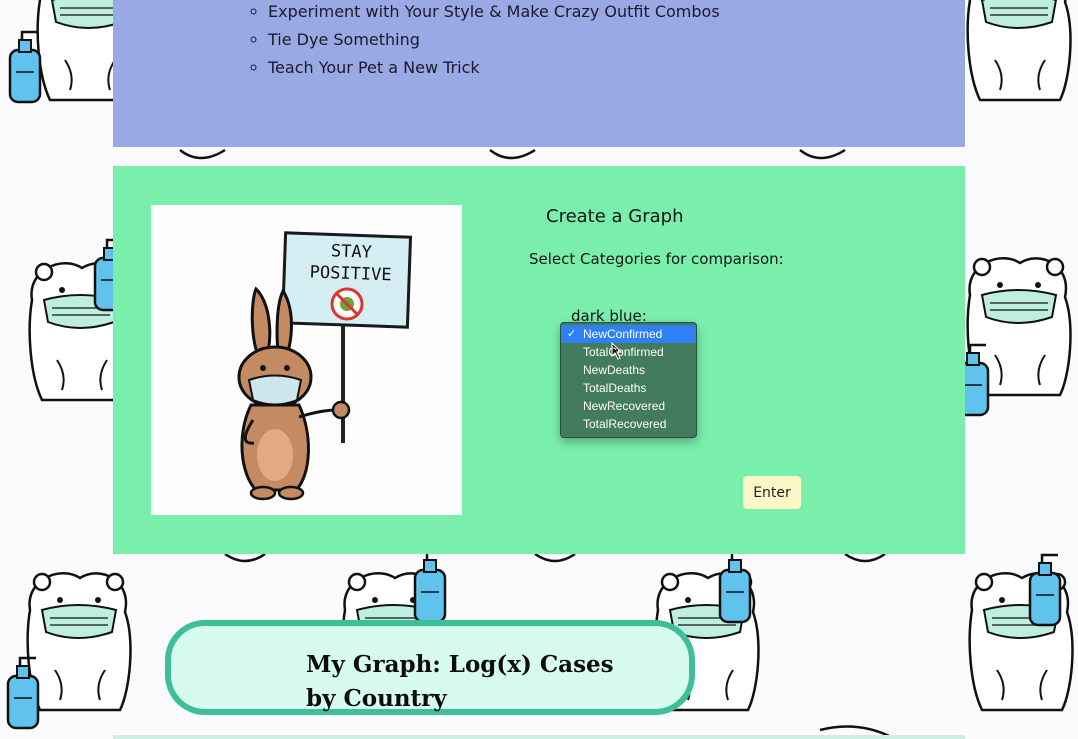  I want to click on graph-title-banner: My Graph: Log(x) Cases by Country, so click(430, 667).